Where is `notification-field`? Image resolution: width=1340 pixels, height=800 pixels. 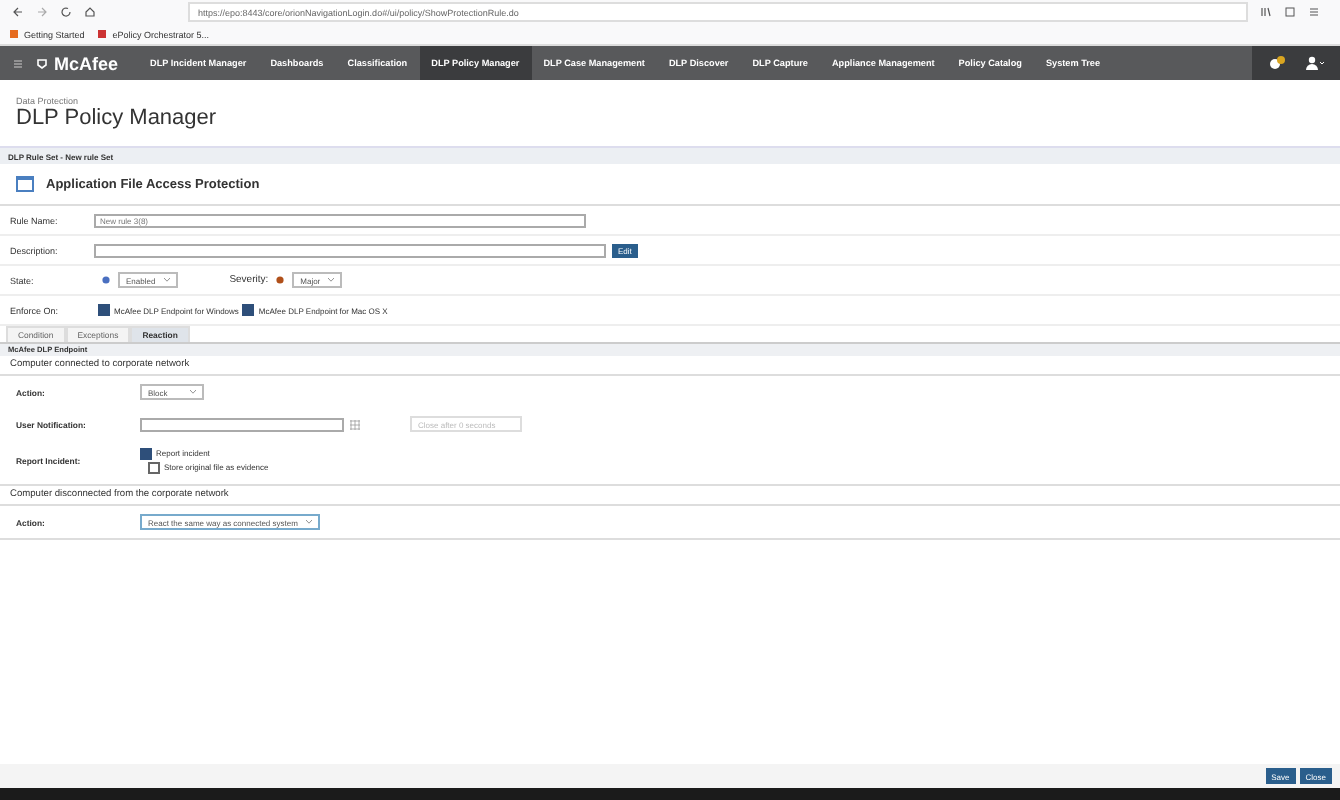 notification-field is located at coordinates (242, 424).